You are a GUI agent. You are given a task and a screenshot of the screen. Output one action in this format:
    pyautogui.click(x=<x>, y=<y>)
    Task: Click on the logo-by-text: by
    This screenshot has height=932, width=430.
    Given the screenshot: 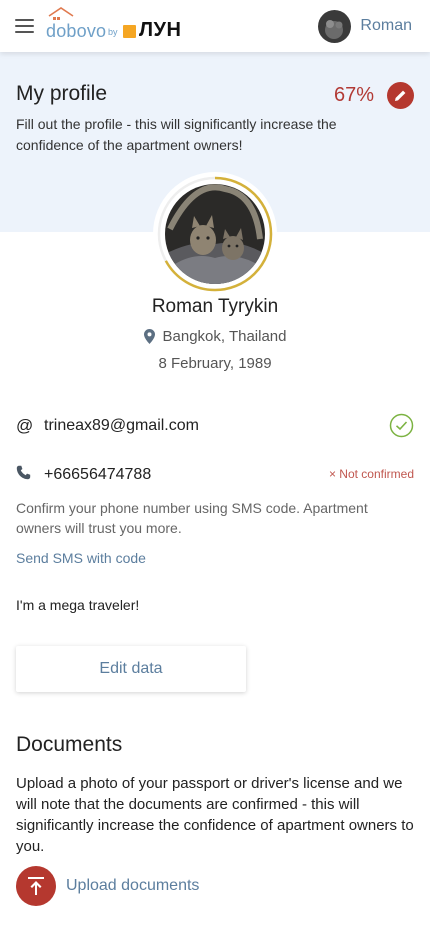 What is the action you would take?
    pyautogui.click(x=113, y=32)
    